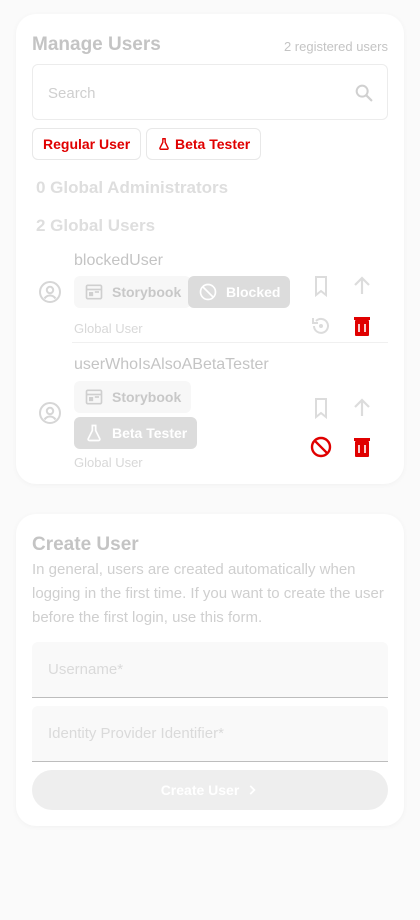  What do you see at coordinates (72, 93) in the screenshot?
I see `search-placeholder: Search` at bounding box center [72, 93].